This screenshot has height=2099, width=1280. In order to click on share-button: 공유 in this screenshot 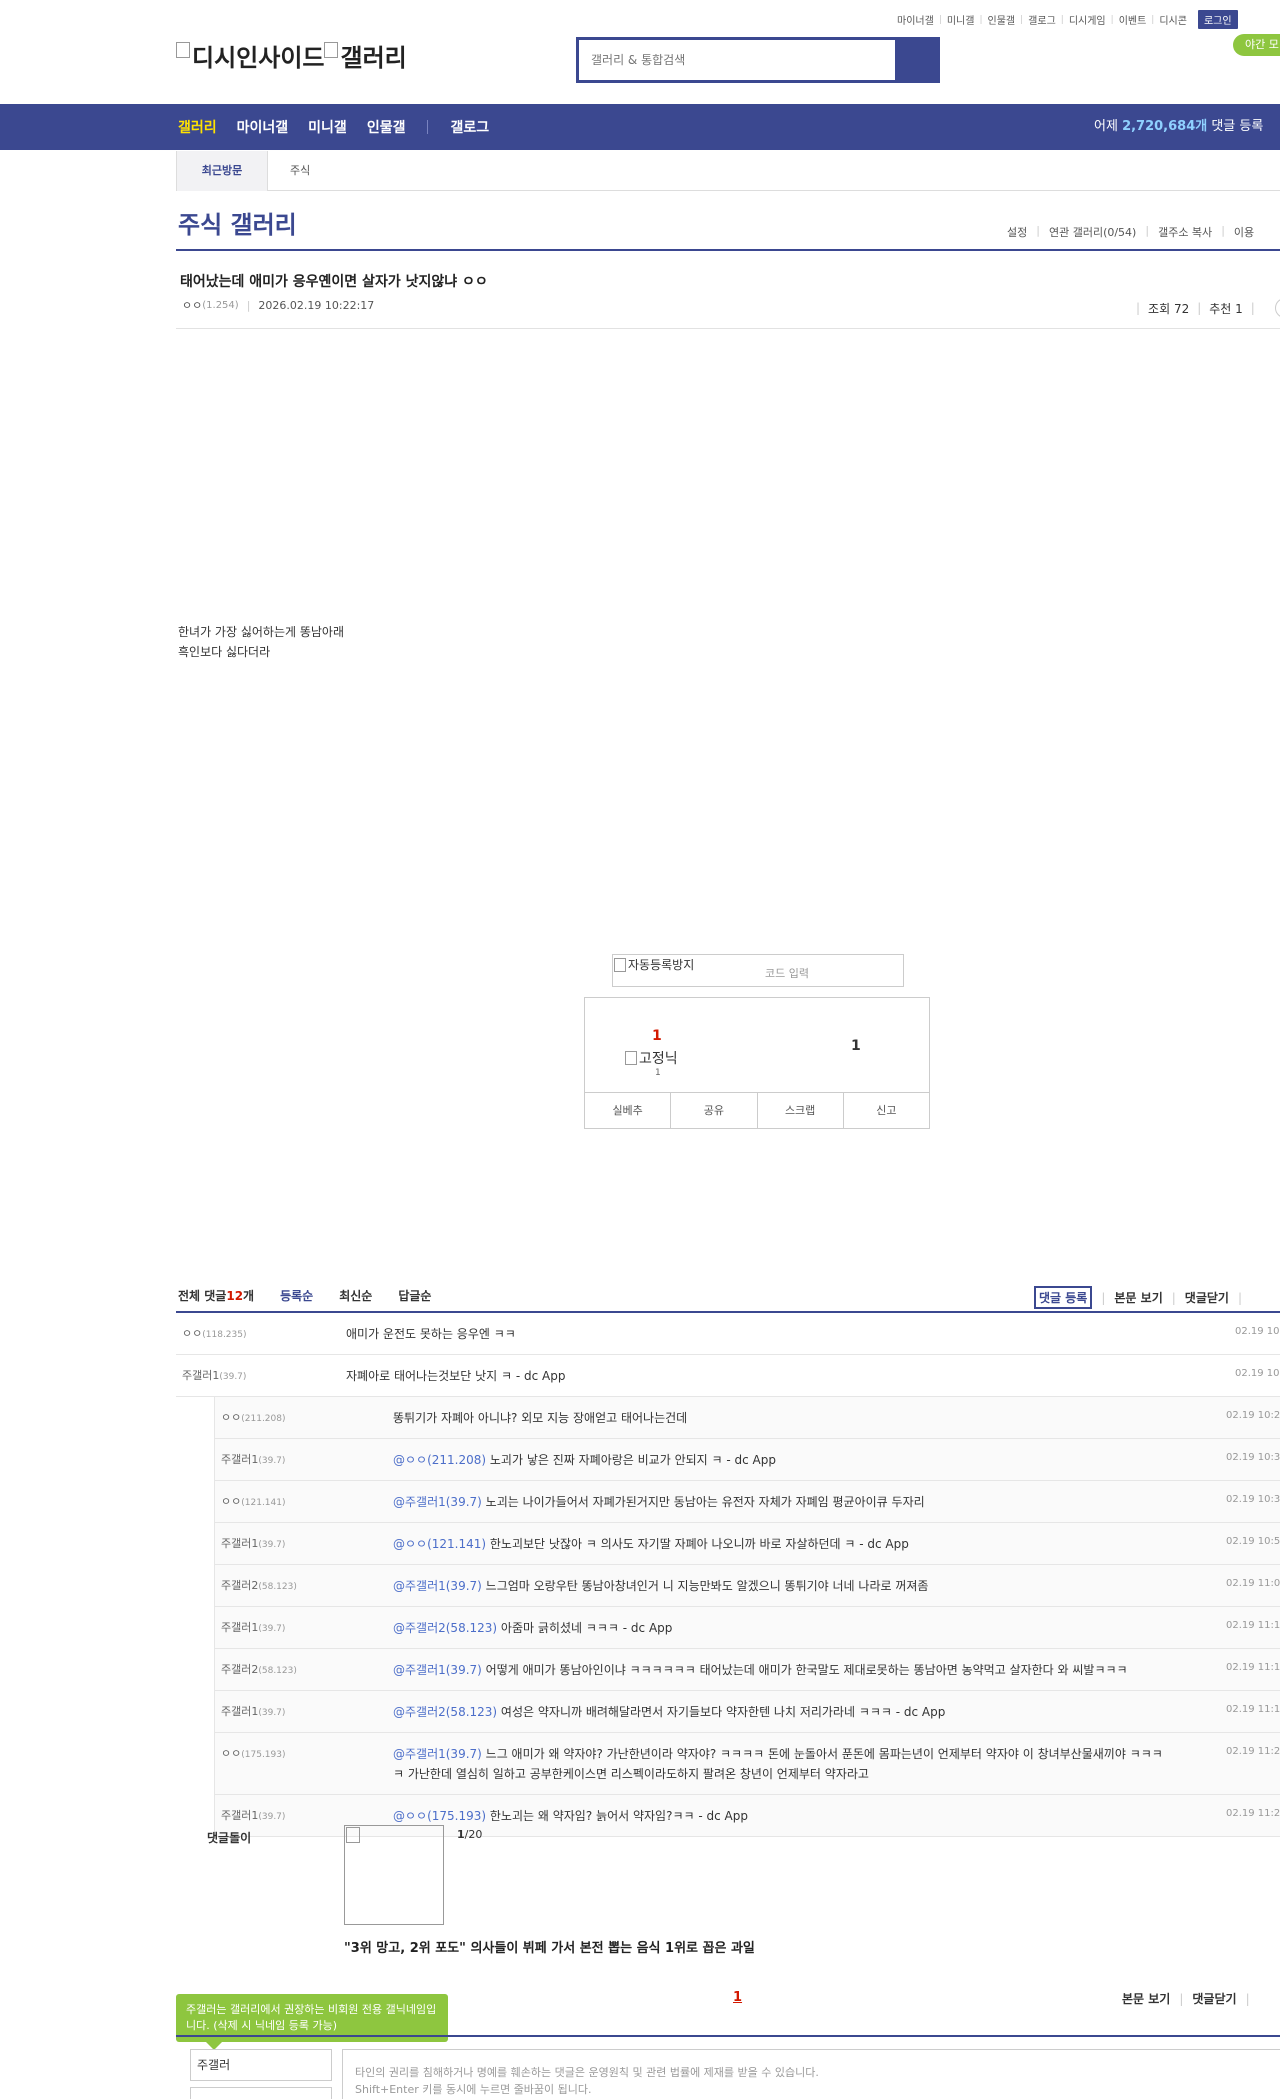, I will do `click(714, 1110)`.